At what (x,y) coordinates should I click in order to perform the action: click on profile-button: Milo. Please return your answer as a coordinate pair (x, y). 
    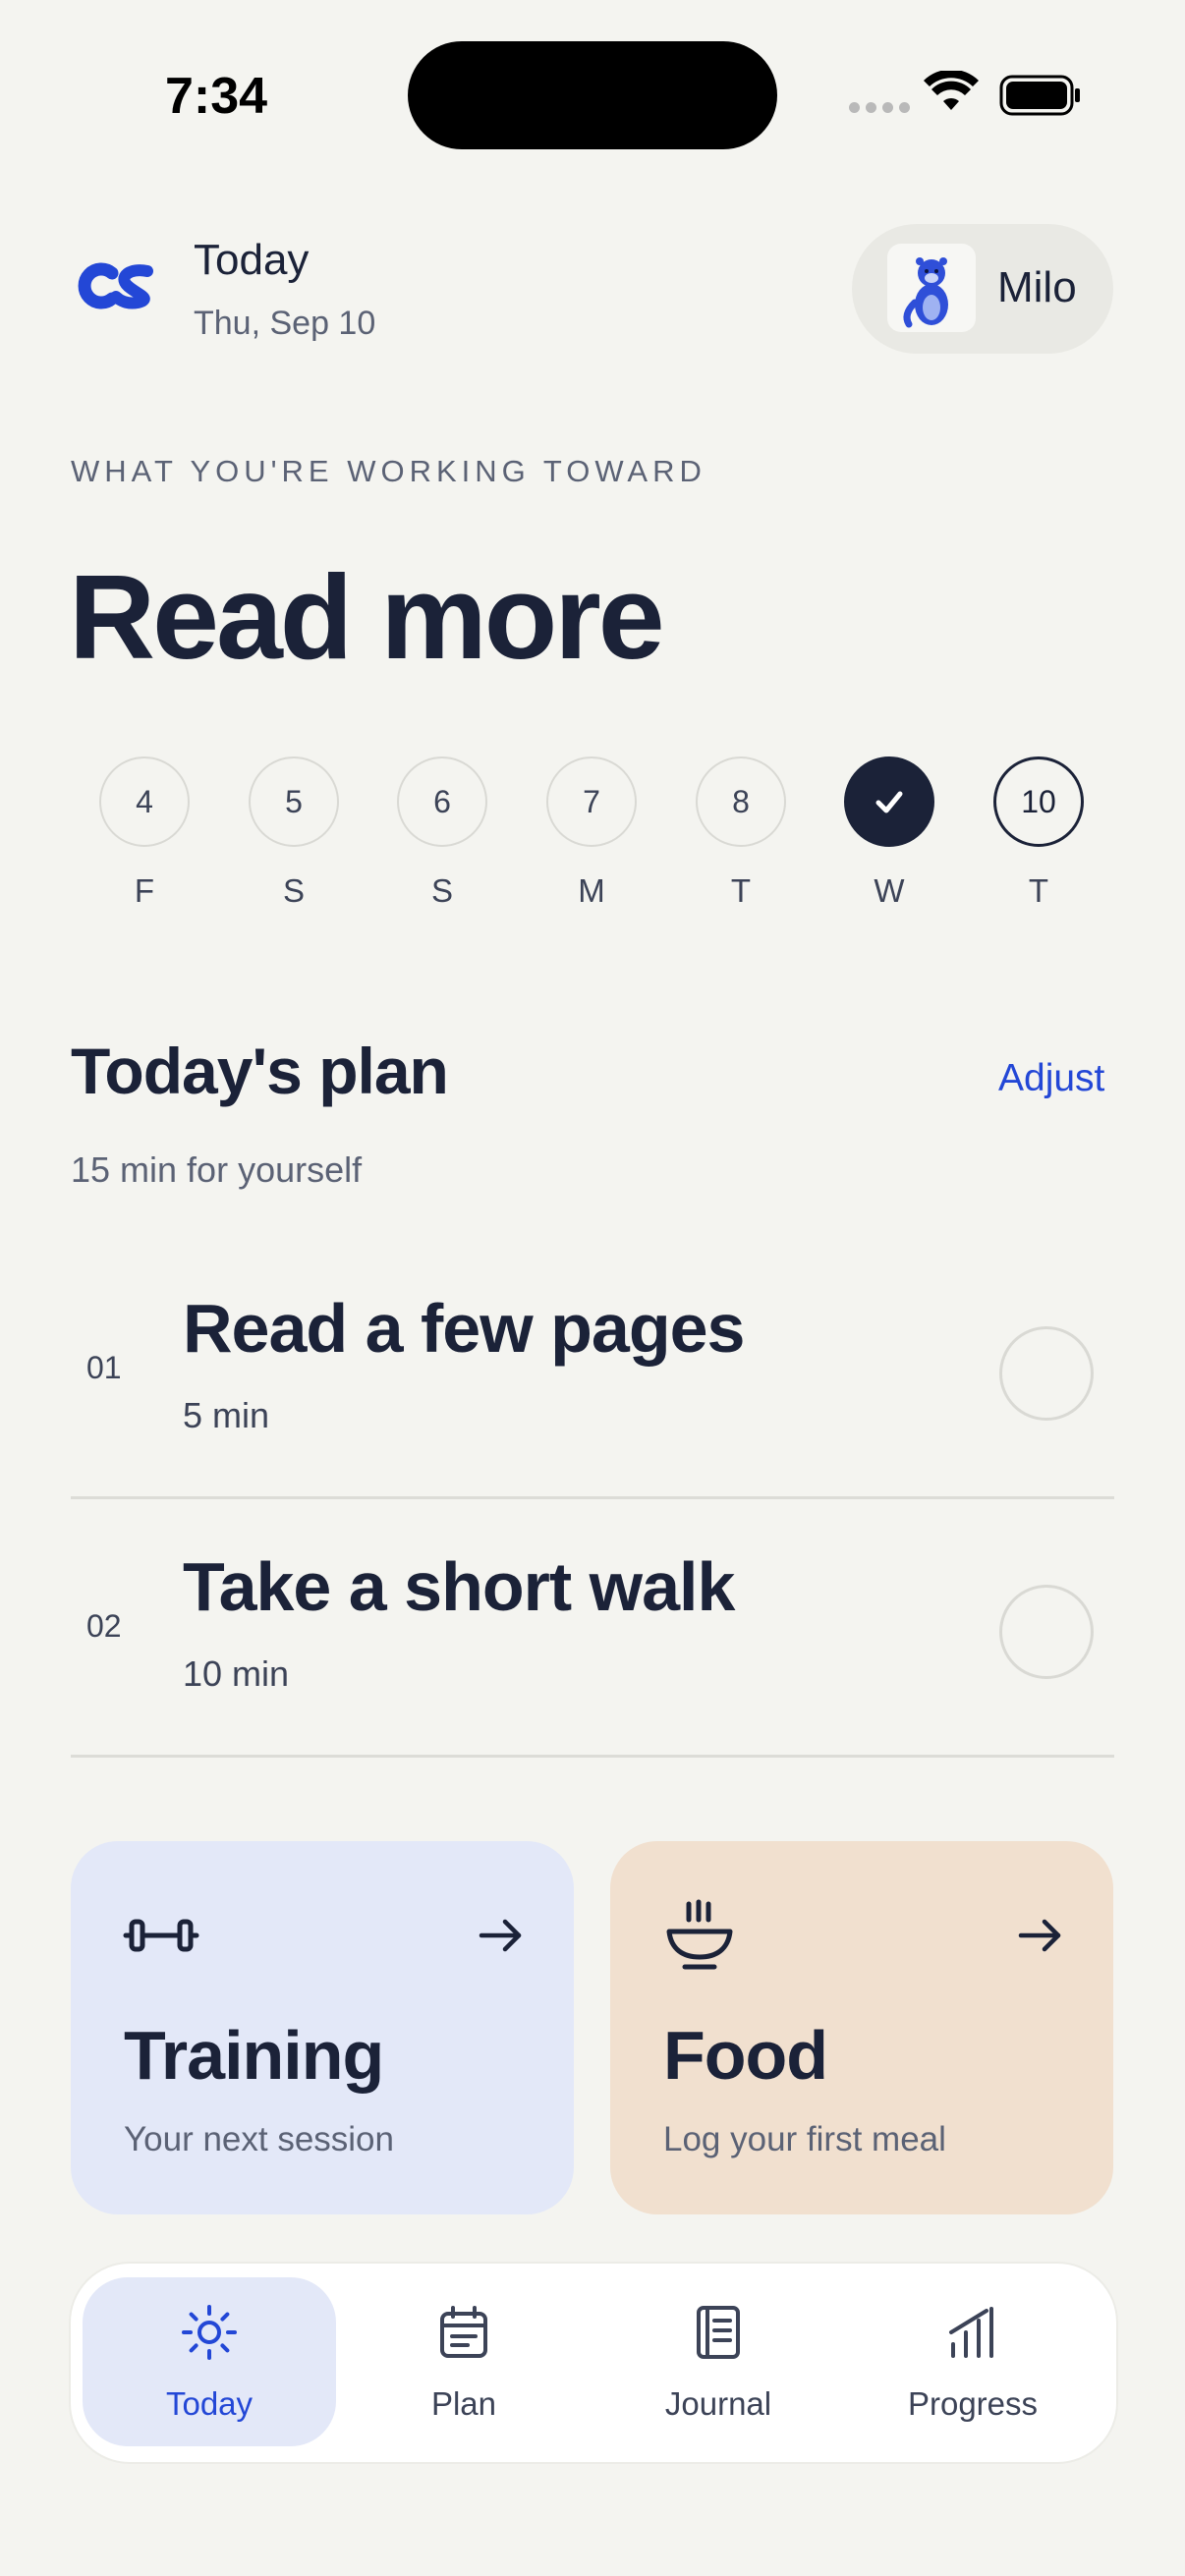
    Looking at the image, I should click on (983, 289).